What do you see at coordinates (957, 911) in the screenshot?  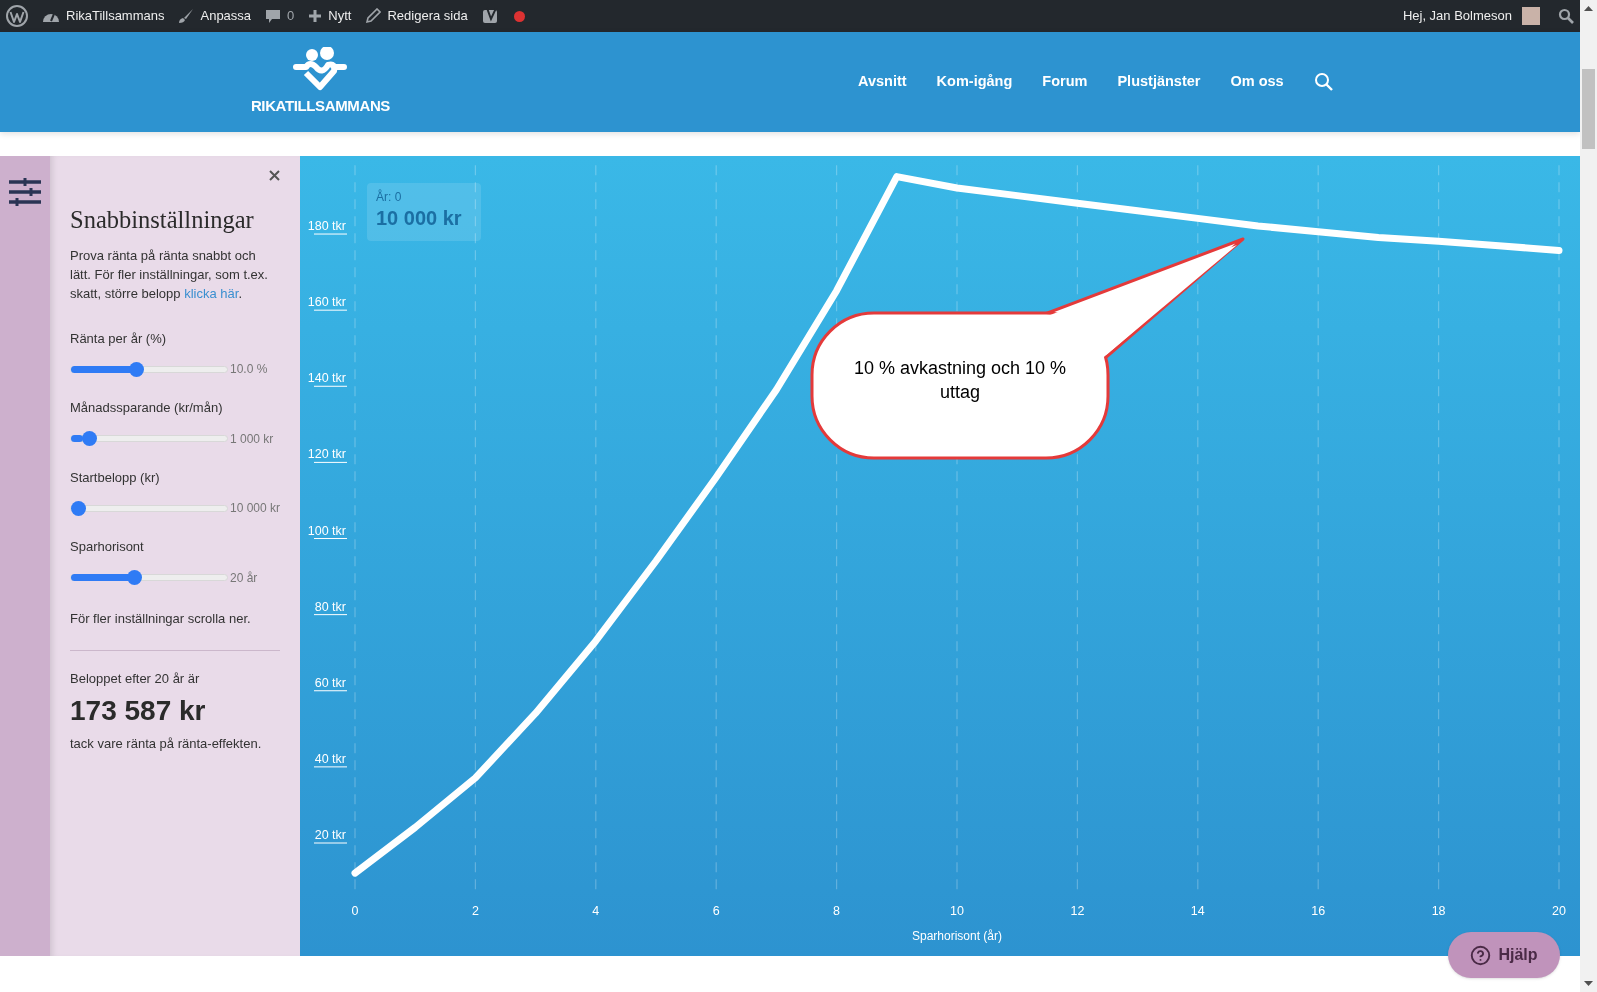 I see `x-axis-label: 10` at bounding box center [957, 911].